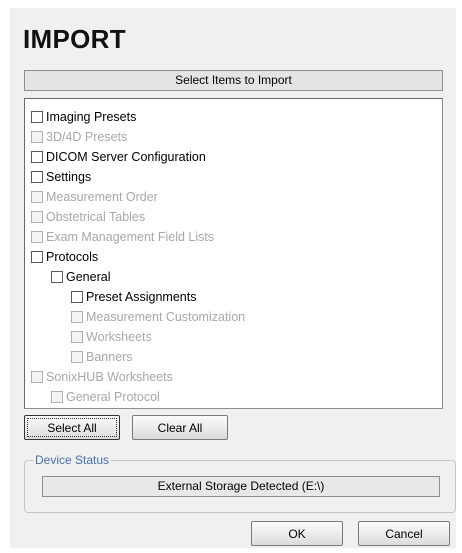 The width and height of the screenshot is (462, 553). Describe the element at coordinates (233, 80) in the screenshot. I see `section-header: Select Items to Import` at that location.